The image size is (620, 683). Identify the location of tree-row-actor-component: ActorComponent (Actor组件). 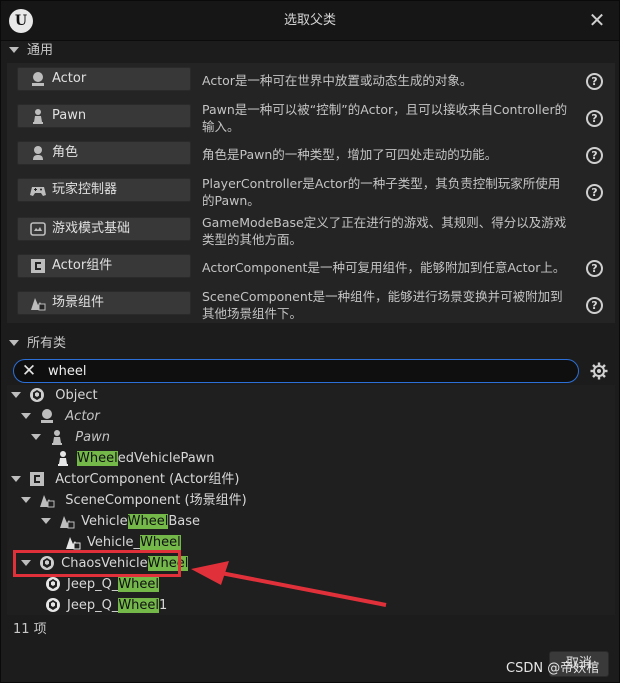
(125, 479).